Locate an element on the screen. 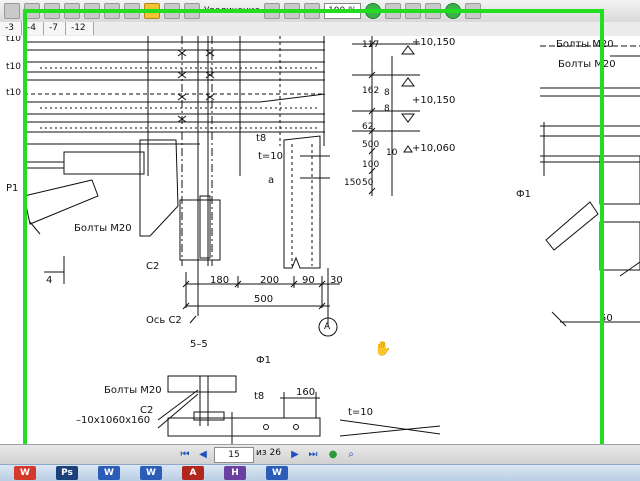 The image size is (640, 481). save-icon is located at coordinates (32, 11).